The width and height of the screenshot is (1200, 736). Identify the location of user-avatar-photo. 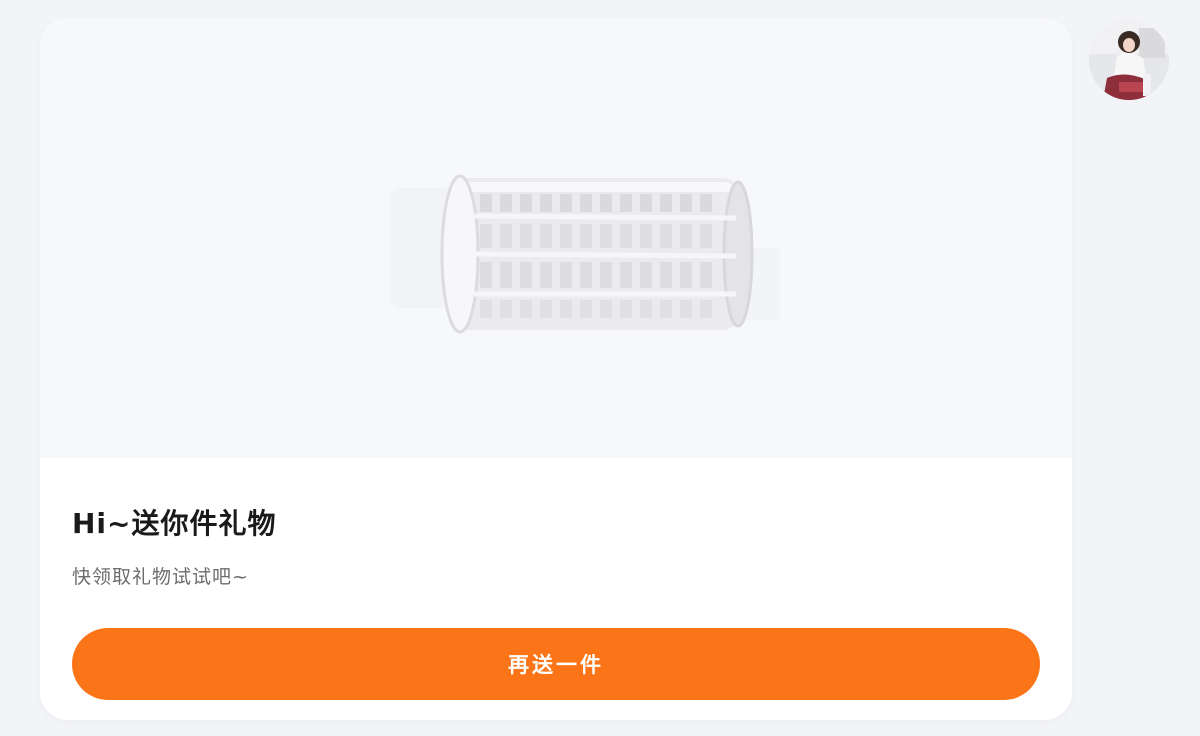
(1129, 60).